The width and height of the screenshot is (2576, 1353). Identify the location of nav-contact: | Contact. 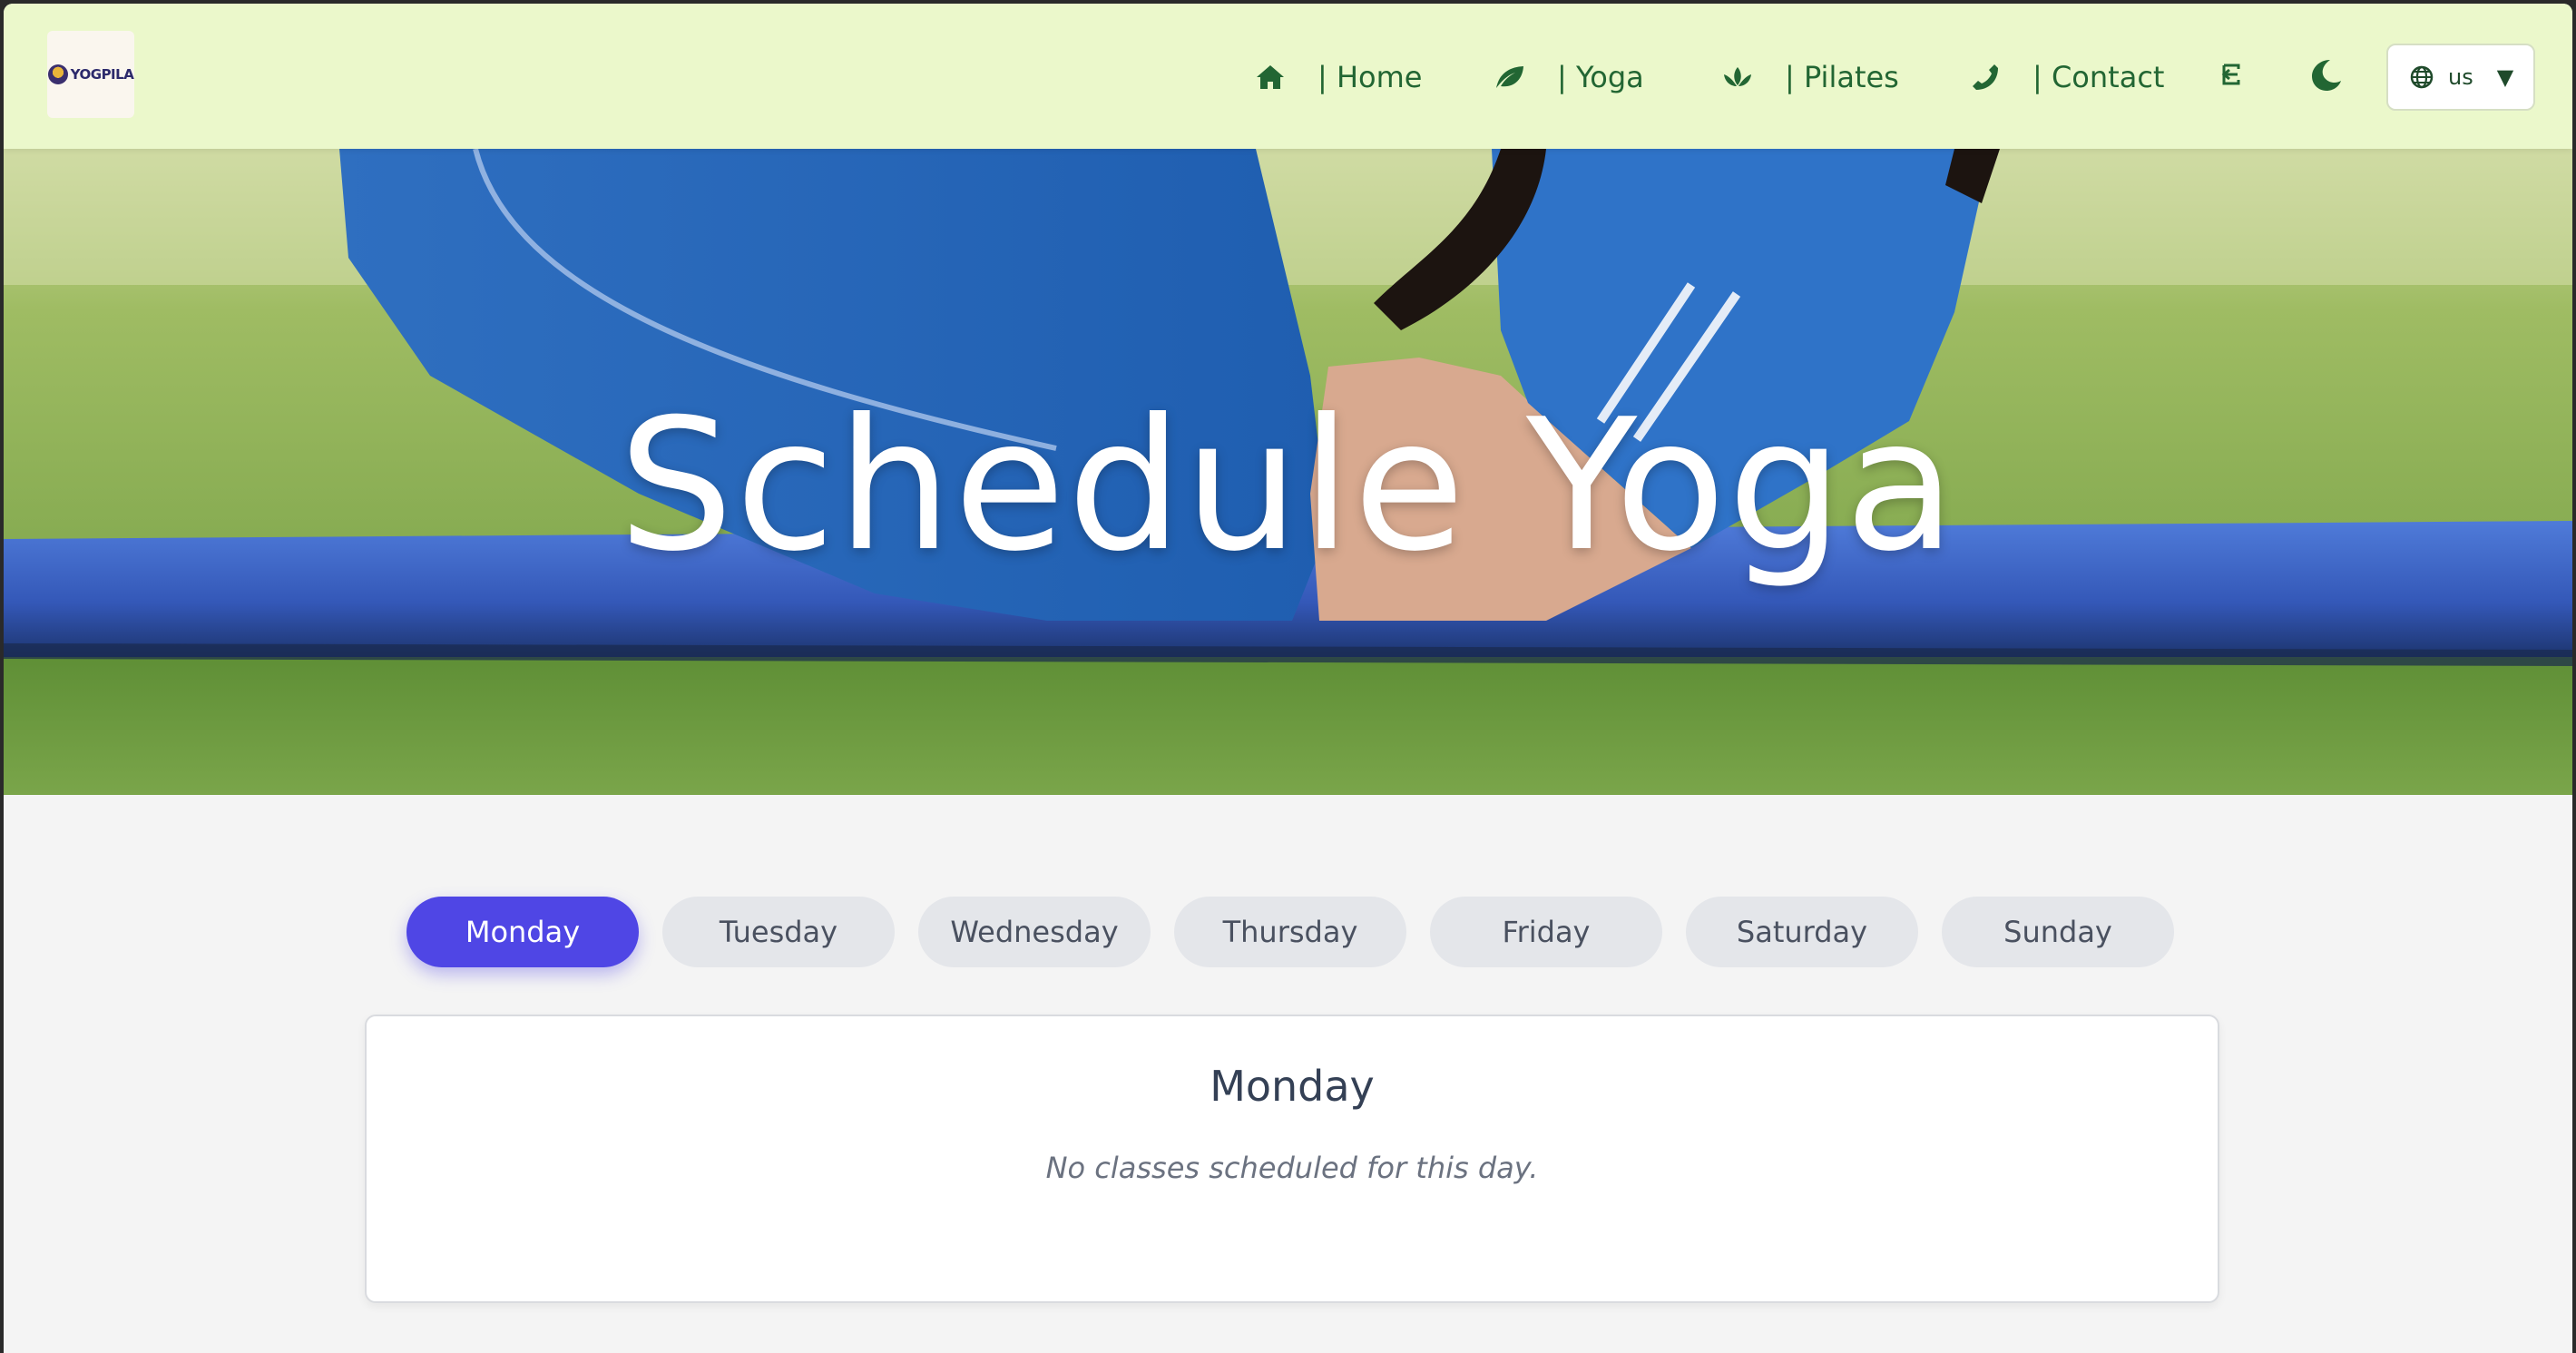
(2066, 77).